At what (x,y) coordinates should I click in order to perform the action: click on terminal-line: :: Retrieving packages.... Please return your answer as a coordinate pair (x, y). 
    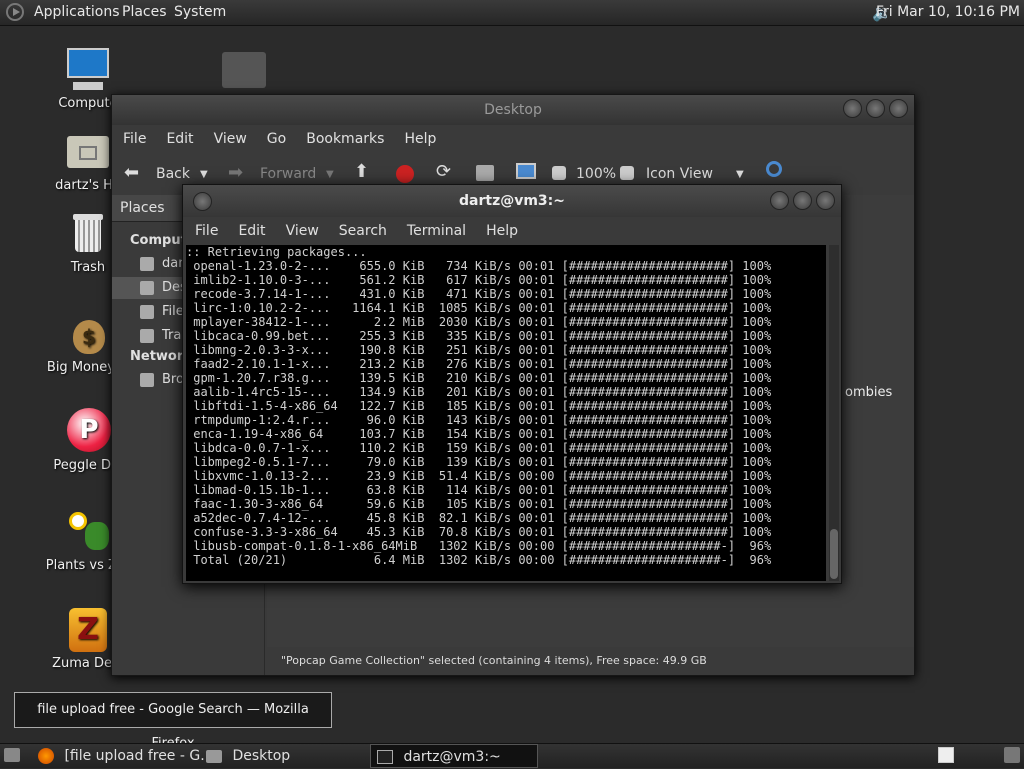
    Looking at the image, I should click on (276, 252).